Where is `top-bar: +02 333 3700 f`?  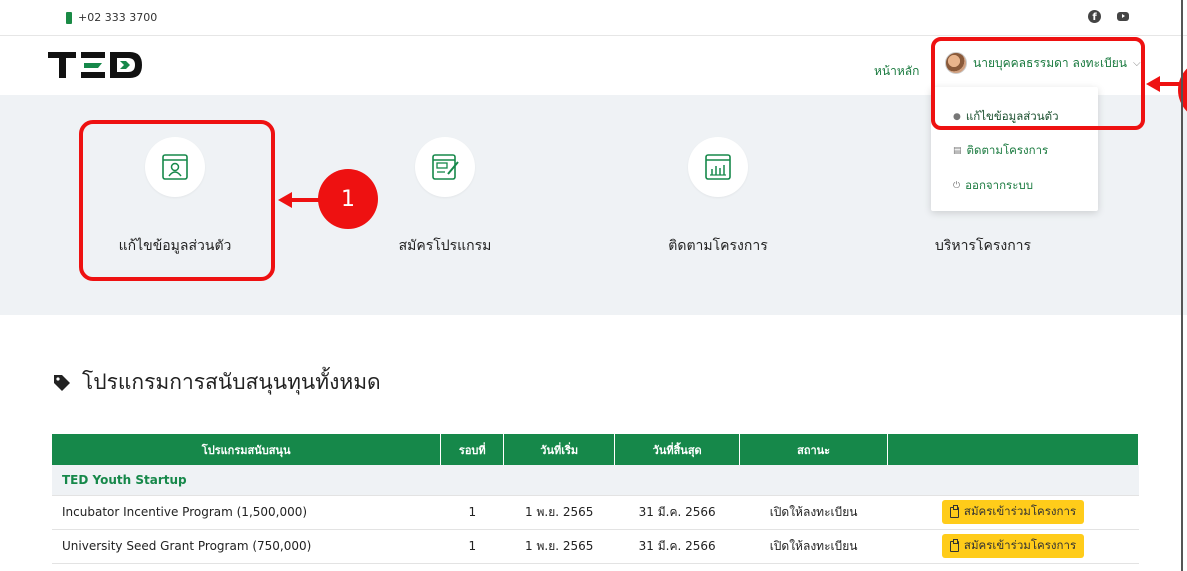 top-bar: +02 333 3700 f is located at coordinates (593, 18).